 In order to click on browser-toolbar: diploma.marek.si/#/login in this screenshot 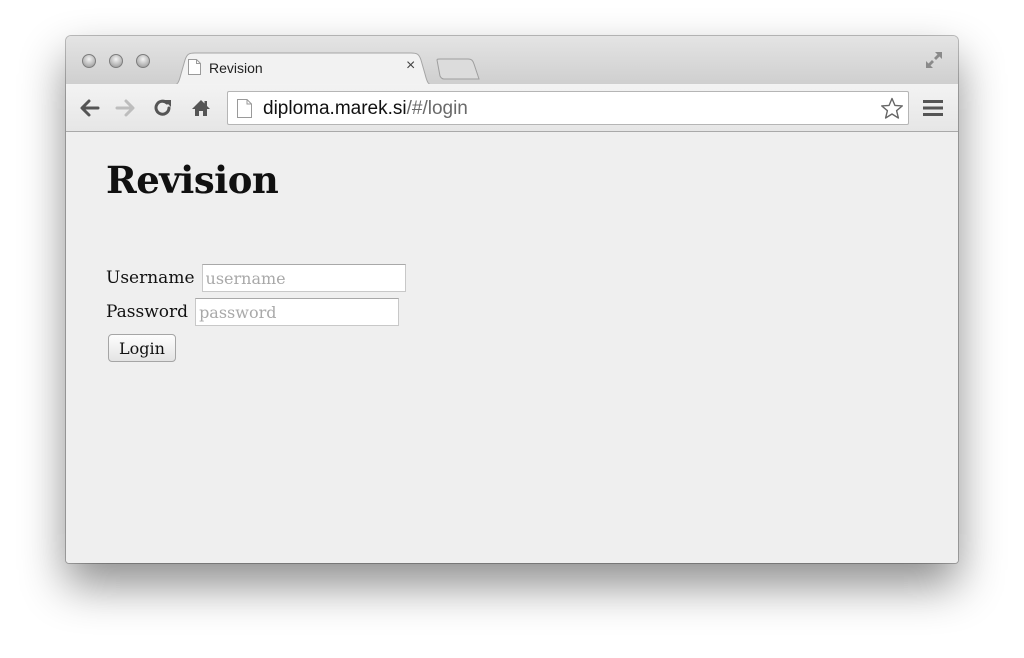, I will do `click(512, 108)`.